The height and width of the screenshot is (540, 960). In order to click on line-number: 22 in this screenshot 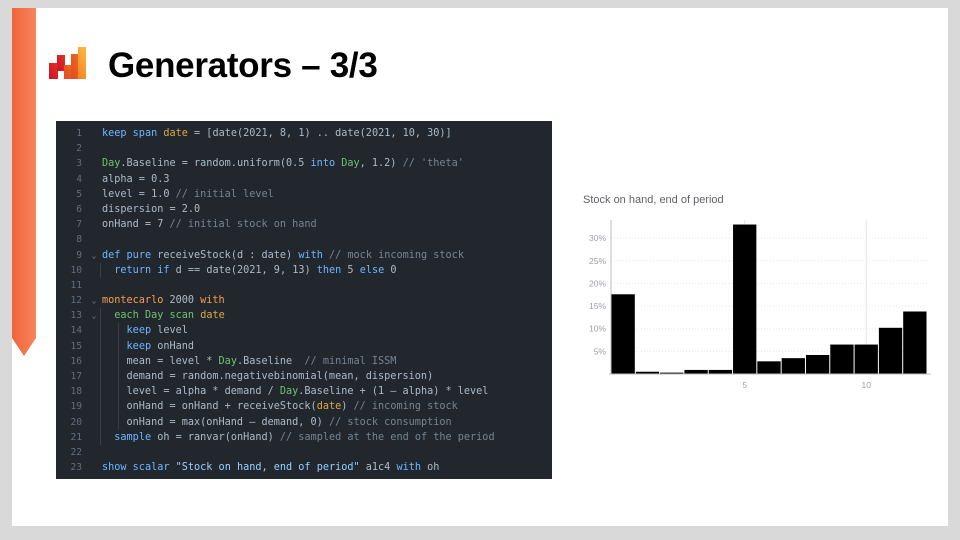, I will do `click(76, 452)`.